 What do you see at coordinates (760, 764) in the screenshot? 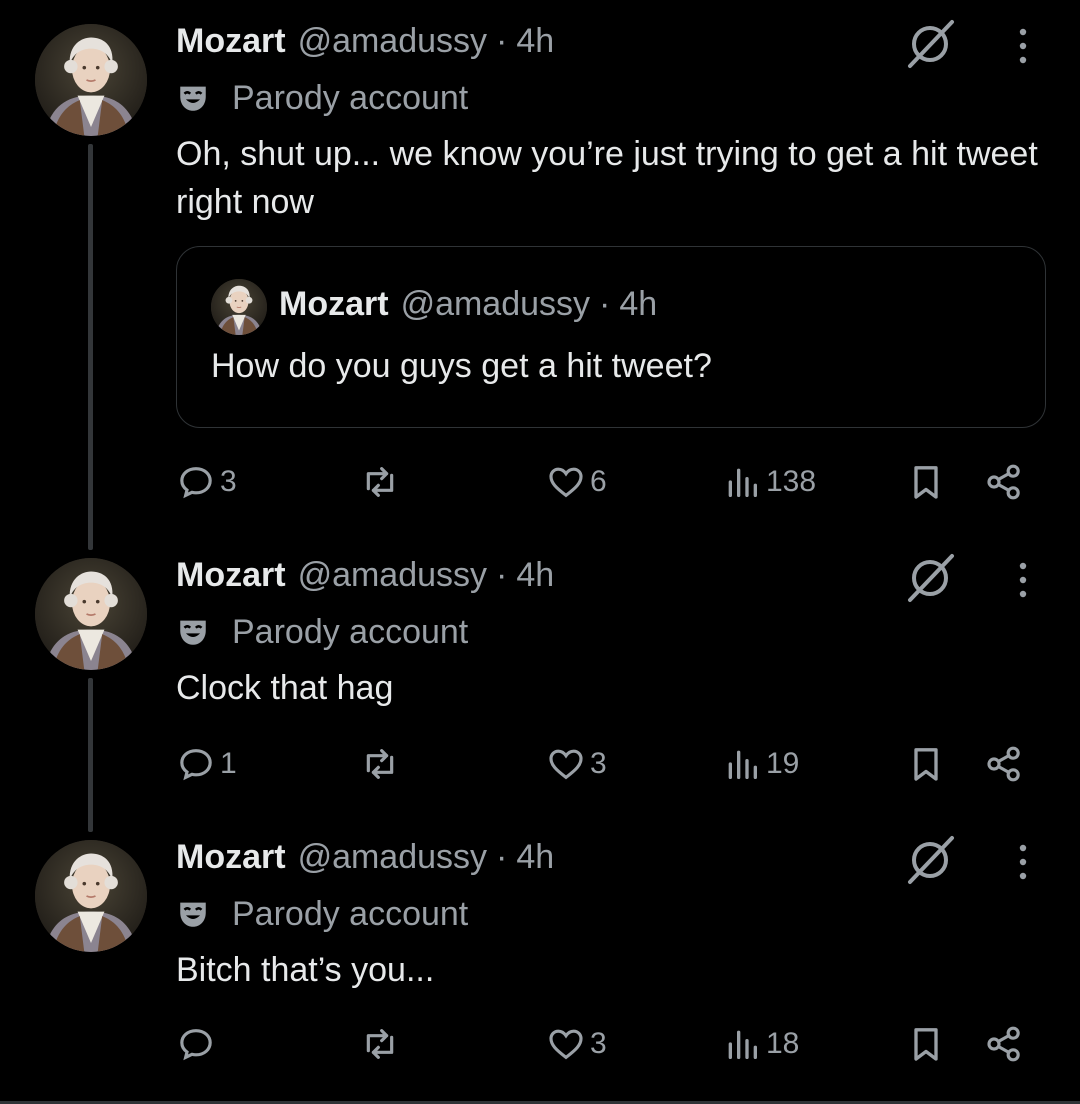
I see `views-button: 19` at bounding box center [760, 764].